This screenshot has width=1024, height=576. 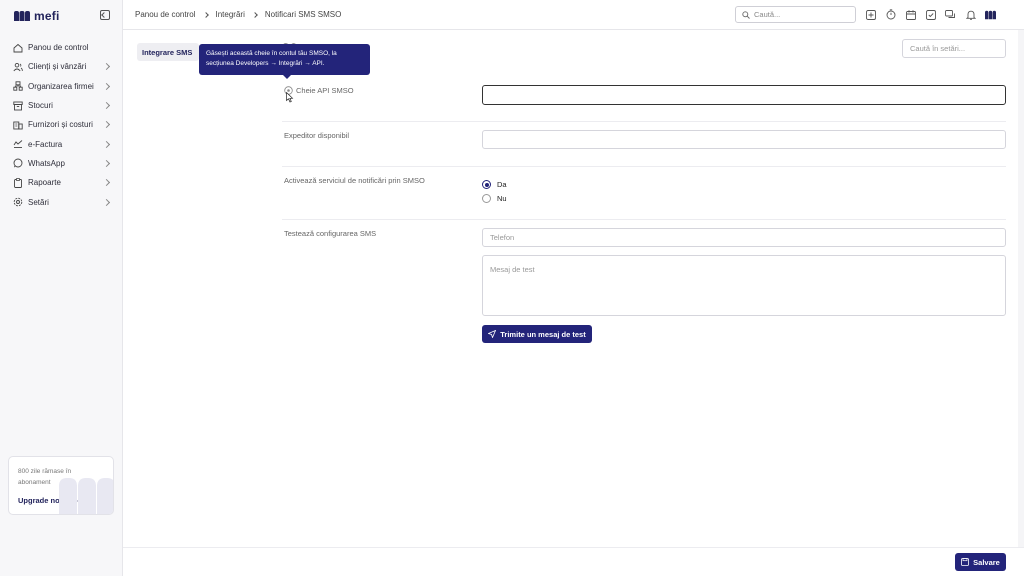 I want to click on task-check-icon, so click(x=930, y=14).